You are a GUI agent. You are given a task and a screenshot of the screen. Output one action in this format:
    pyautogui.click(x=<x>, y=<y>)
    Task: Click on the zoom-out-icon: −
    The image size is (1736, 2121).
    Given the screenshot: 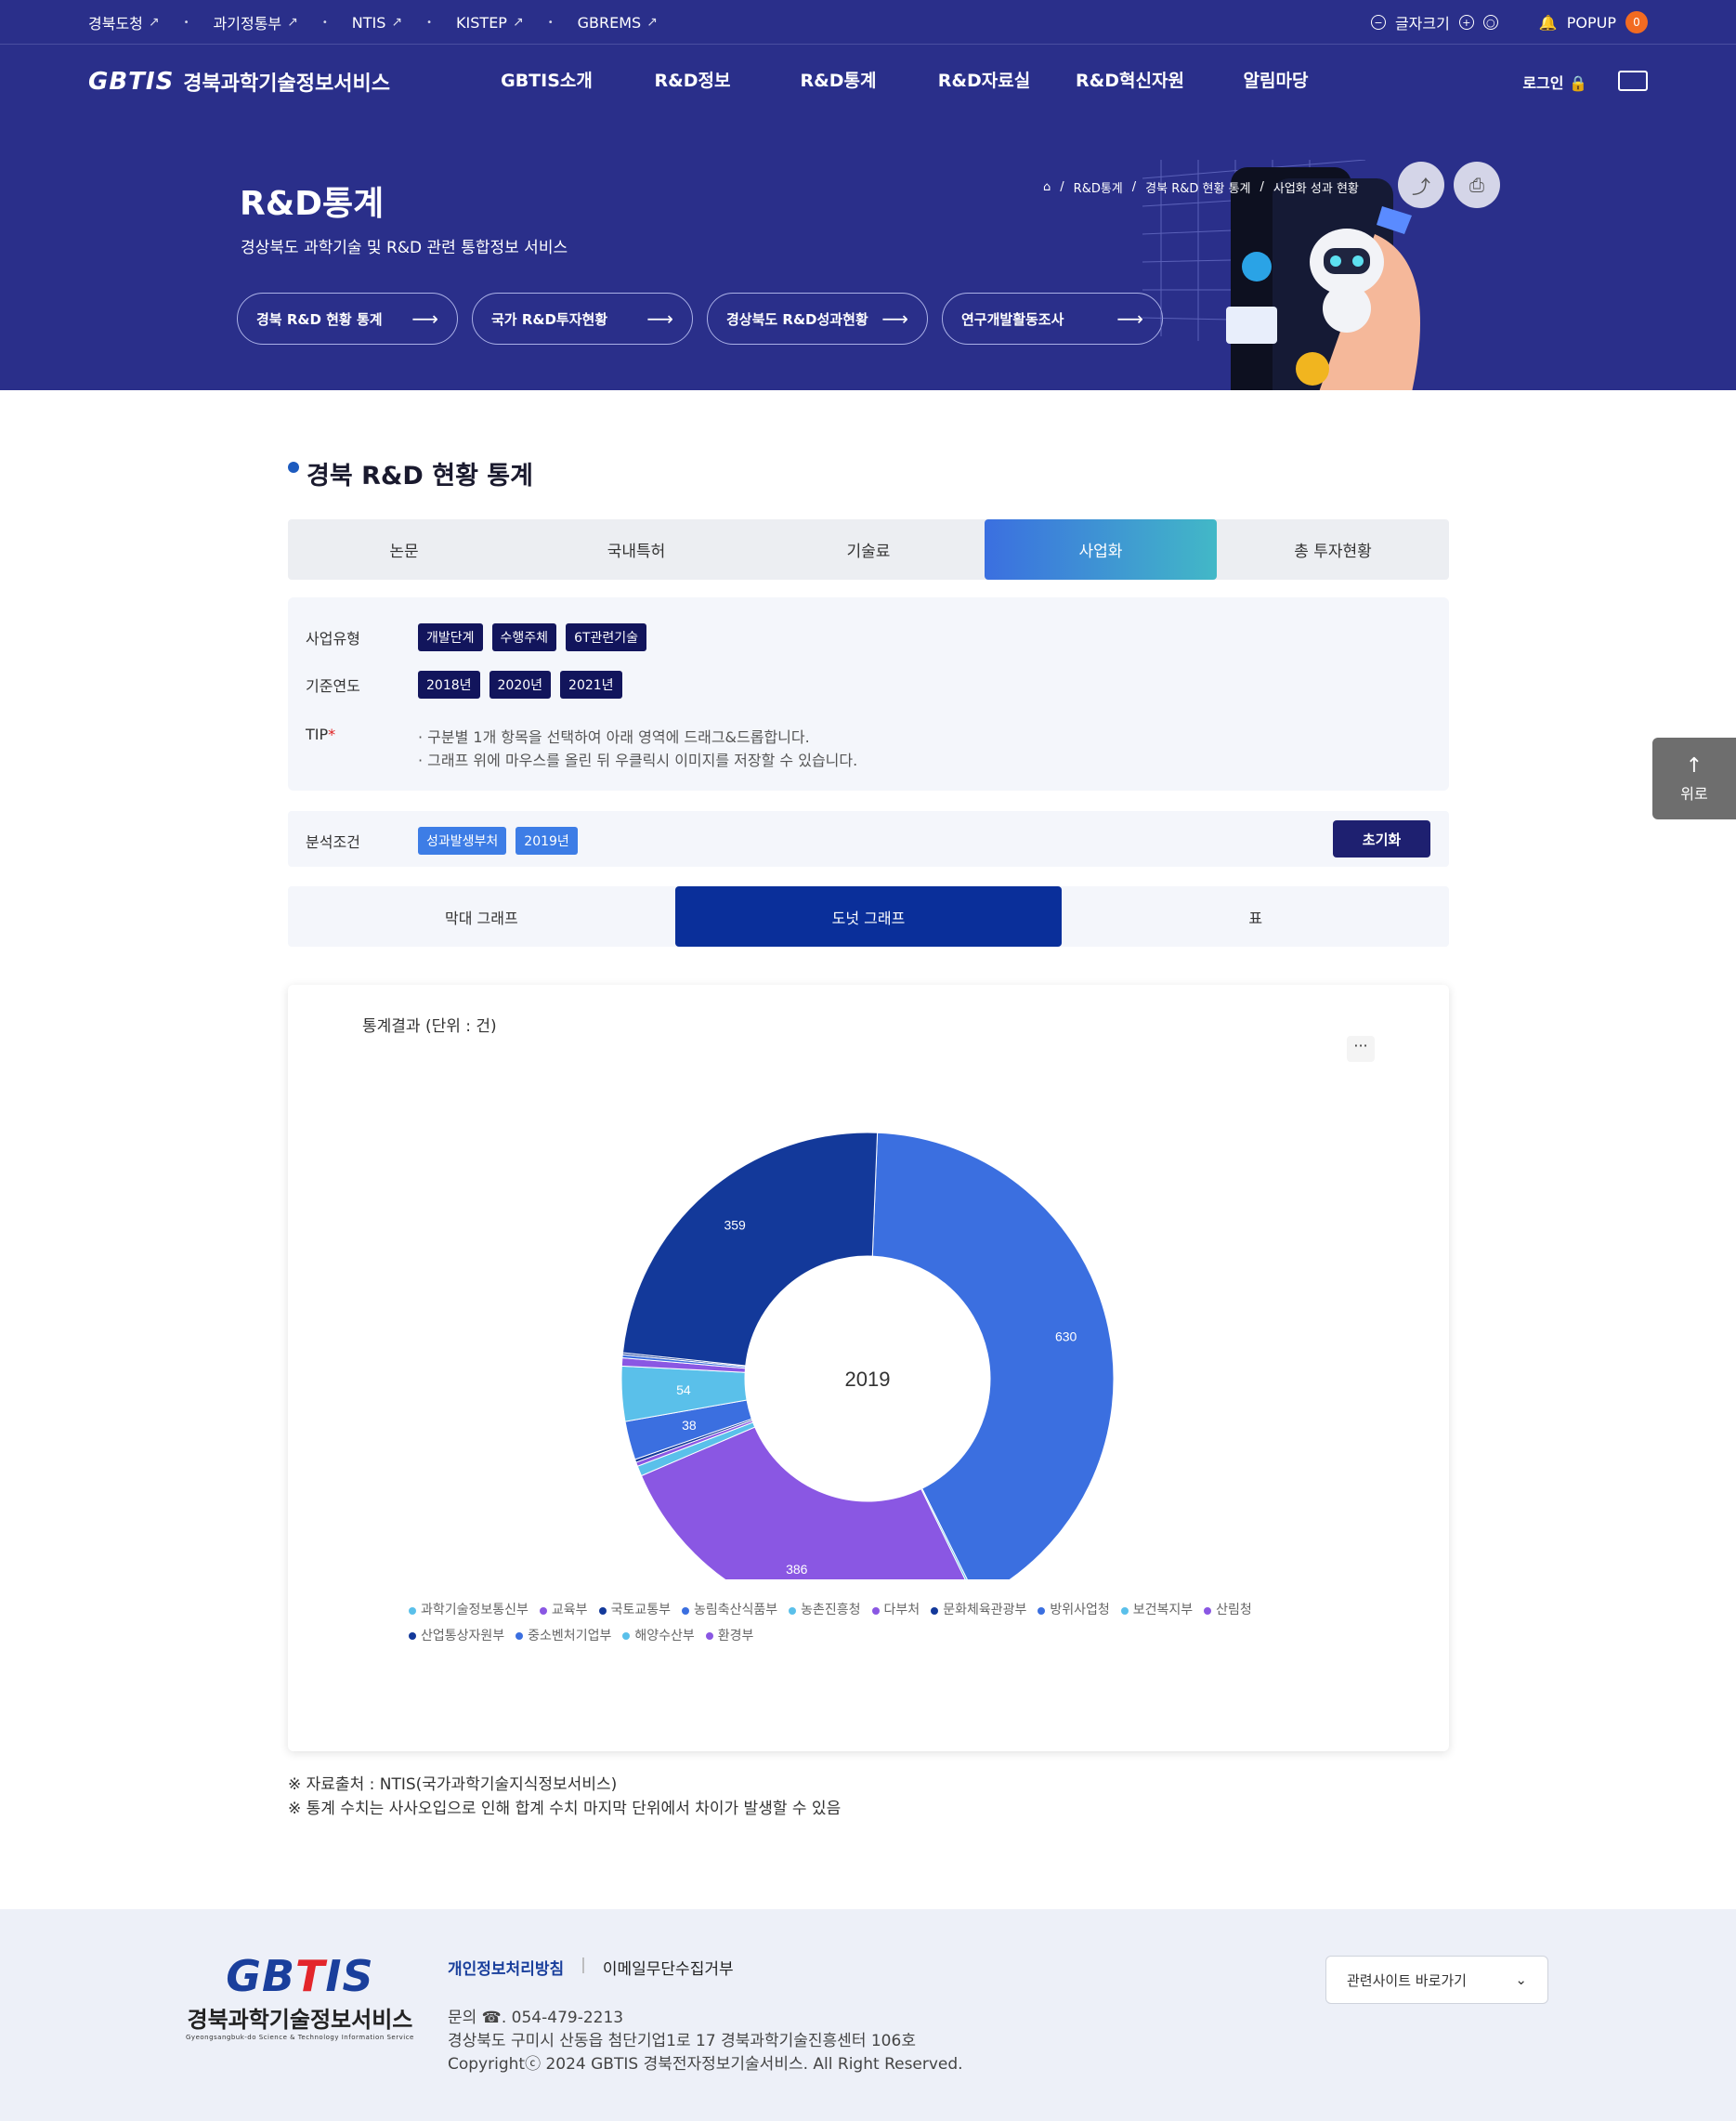 What is the action you would take?
    pyautogui.click(x=1378, y=22)
    